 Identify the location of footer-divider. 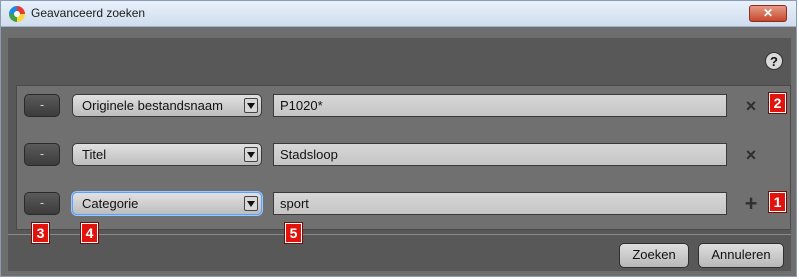
(399, 234).